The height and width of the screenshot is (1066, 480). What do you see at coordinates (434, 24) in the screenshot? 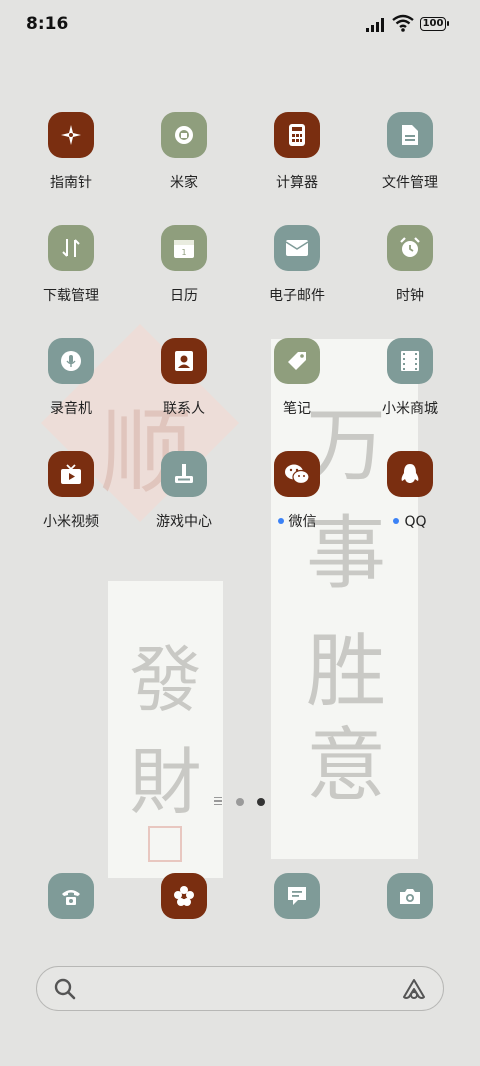
I see `battery-indicator: 100` at bounding box center [434, 24].